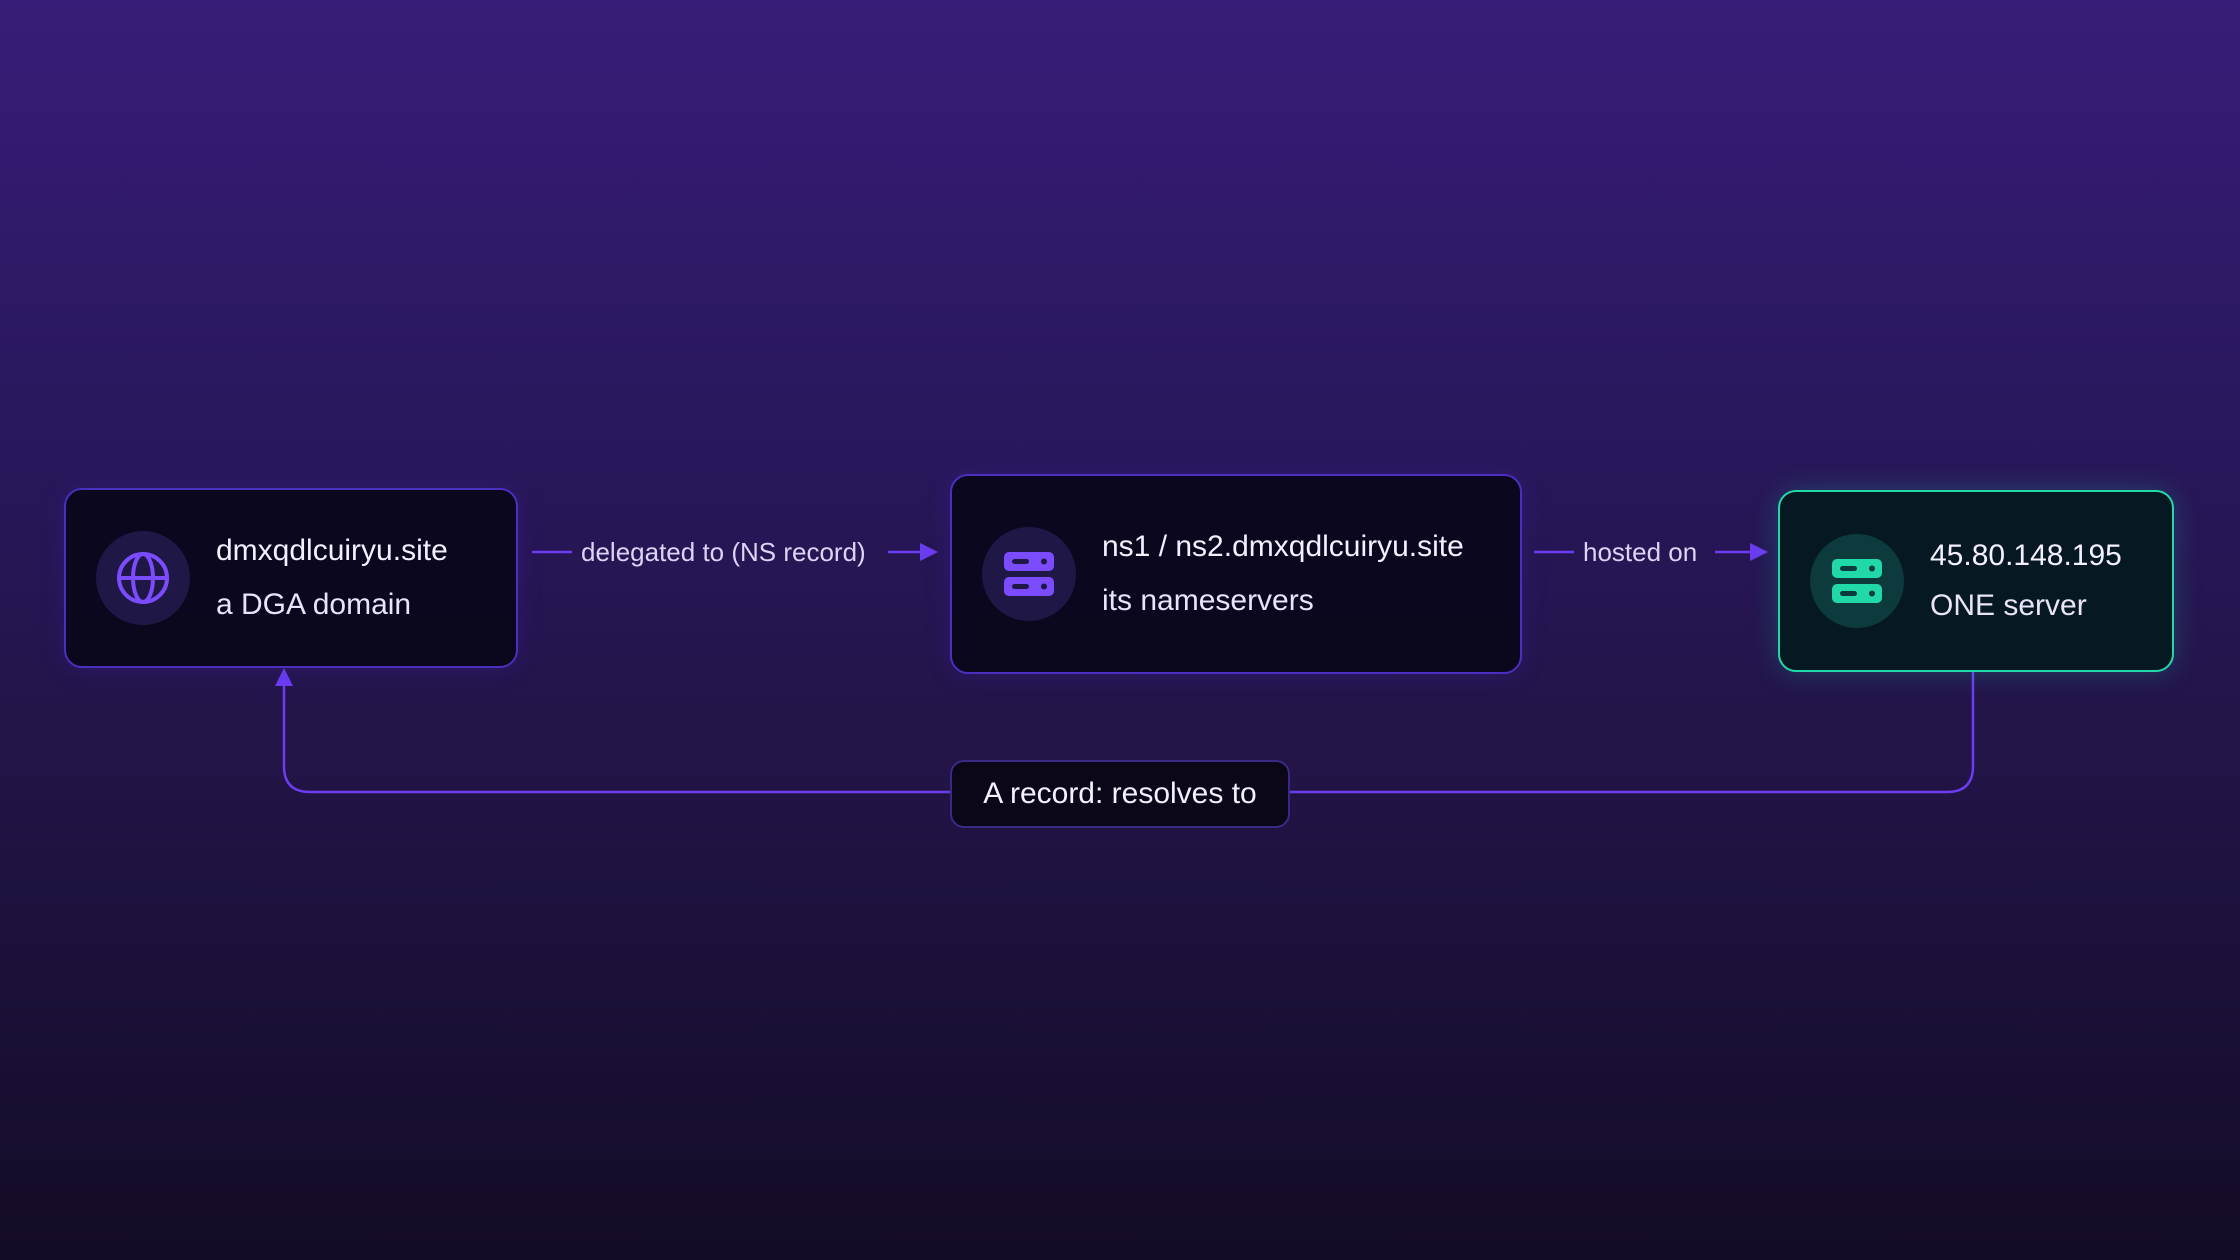 Image resolution: width=2240 pixels, height=1260 pixels. I want to click on domain-icon-circle, so click(143, 578).